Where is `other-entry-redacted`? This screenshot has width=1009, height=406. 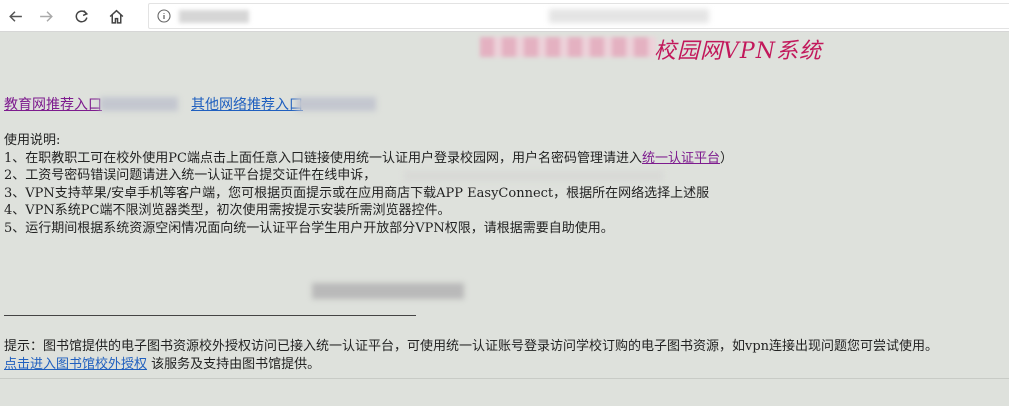 other-entry-redacted is located at coordinates (336, 104).